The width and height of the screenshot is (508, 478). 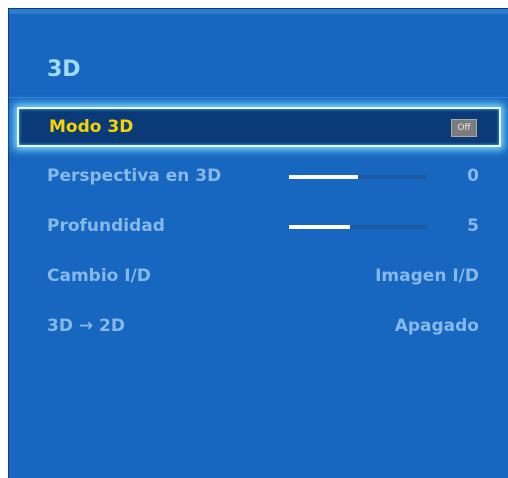 What do you see at coordinates (86, 326) in the screenshot?
I see `menu-item-label: 3D → 2D` at bounding box center [86, 326].